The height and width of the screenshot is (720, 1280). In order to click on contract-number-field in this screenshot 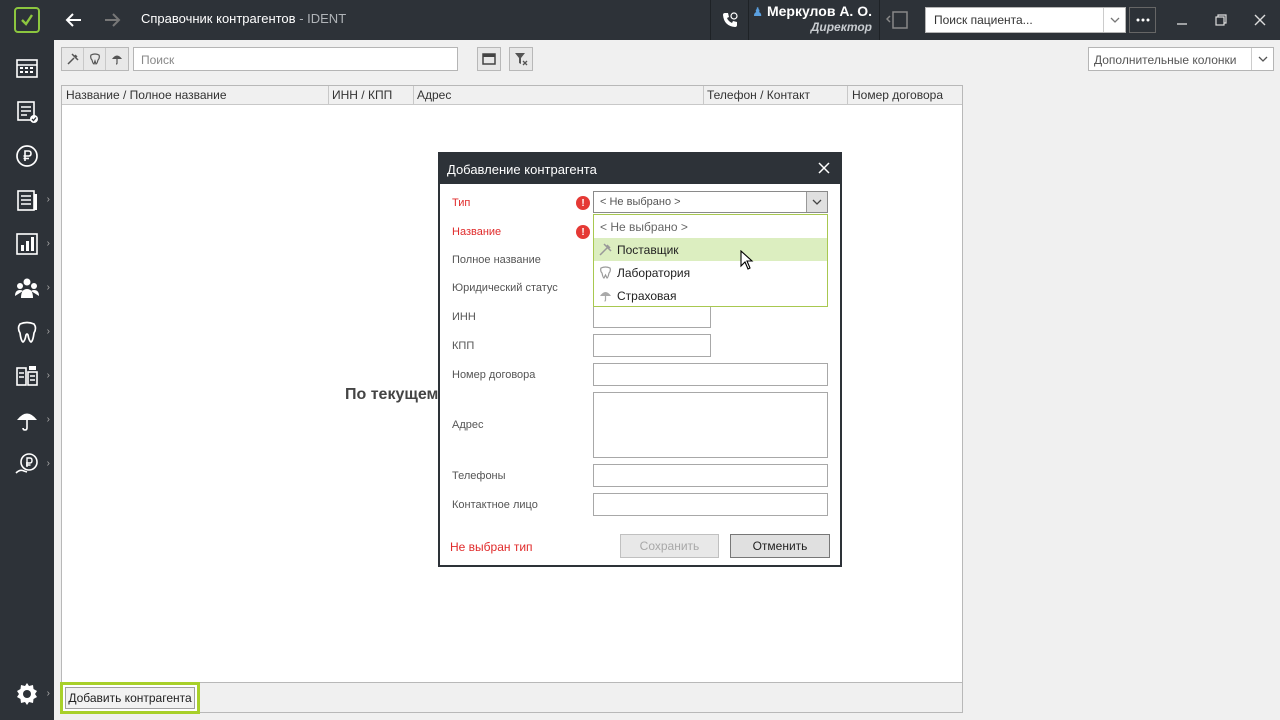, I will do `click(710, 374)`.